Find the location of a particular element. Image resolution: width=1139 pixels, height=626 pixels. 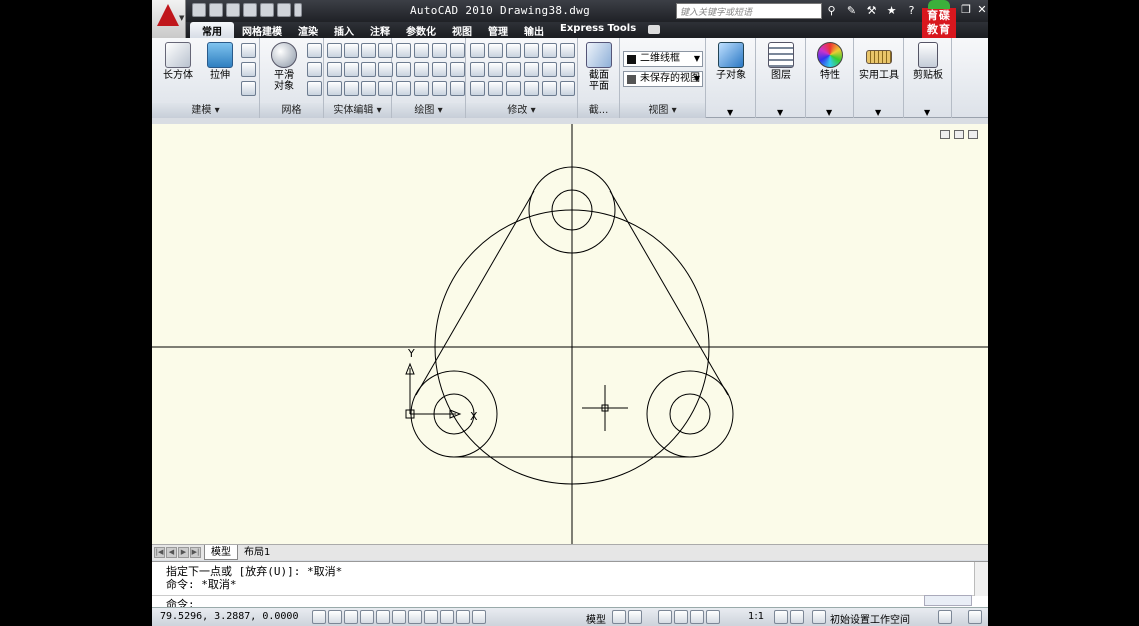

ribbon-minimize-icon is located at coordinates (654, 29).